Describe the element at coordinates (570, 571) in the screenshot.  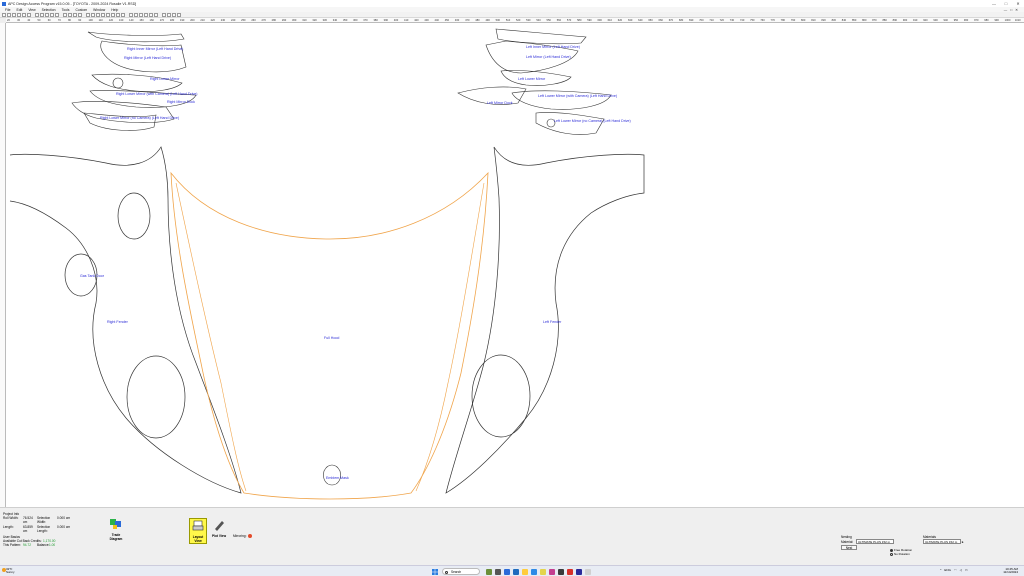
I see `taskbar-app-acrobat-icon` at that location.